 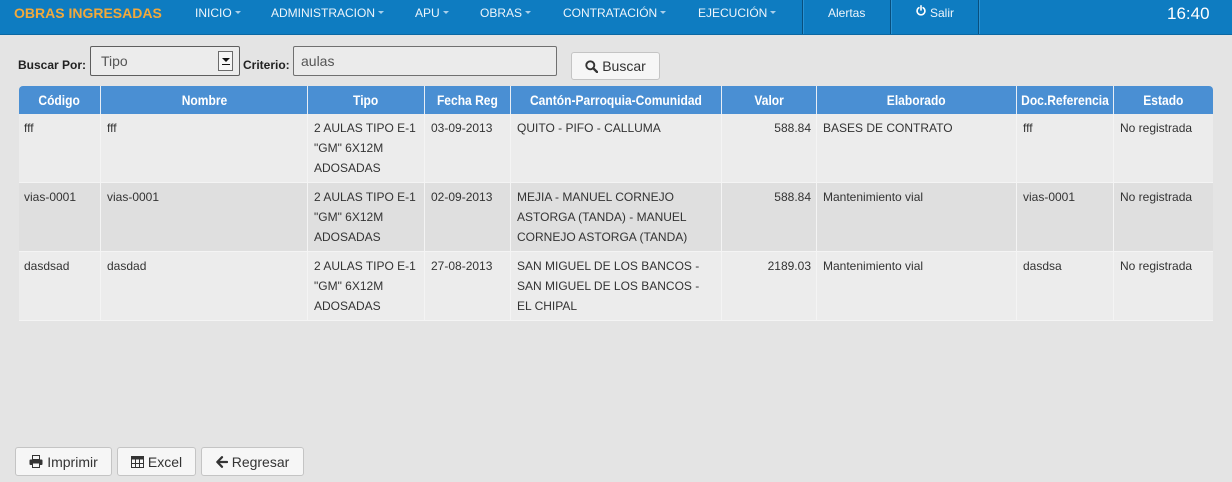 I want to click on cell-doc-referencia: vias-0001, so click(x=1065, y=217).